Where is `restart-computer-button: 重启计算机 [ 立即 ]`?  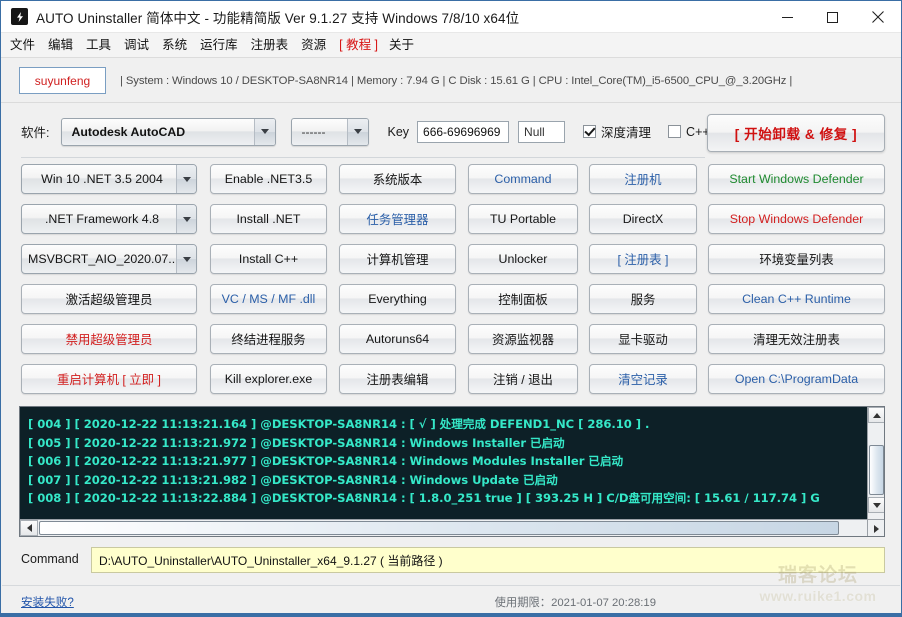
restart-computer-button: 重启计算机 [ 立即 ] is located at coordinates (109, 379).